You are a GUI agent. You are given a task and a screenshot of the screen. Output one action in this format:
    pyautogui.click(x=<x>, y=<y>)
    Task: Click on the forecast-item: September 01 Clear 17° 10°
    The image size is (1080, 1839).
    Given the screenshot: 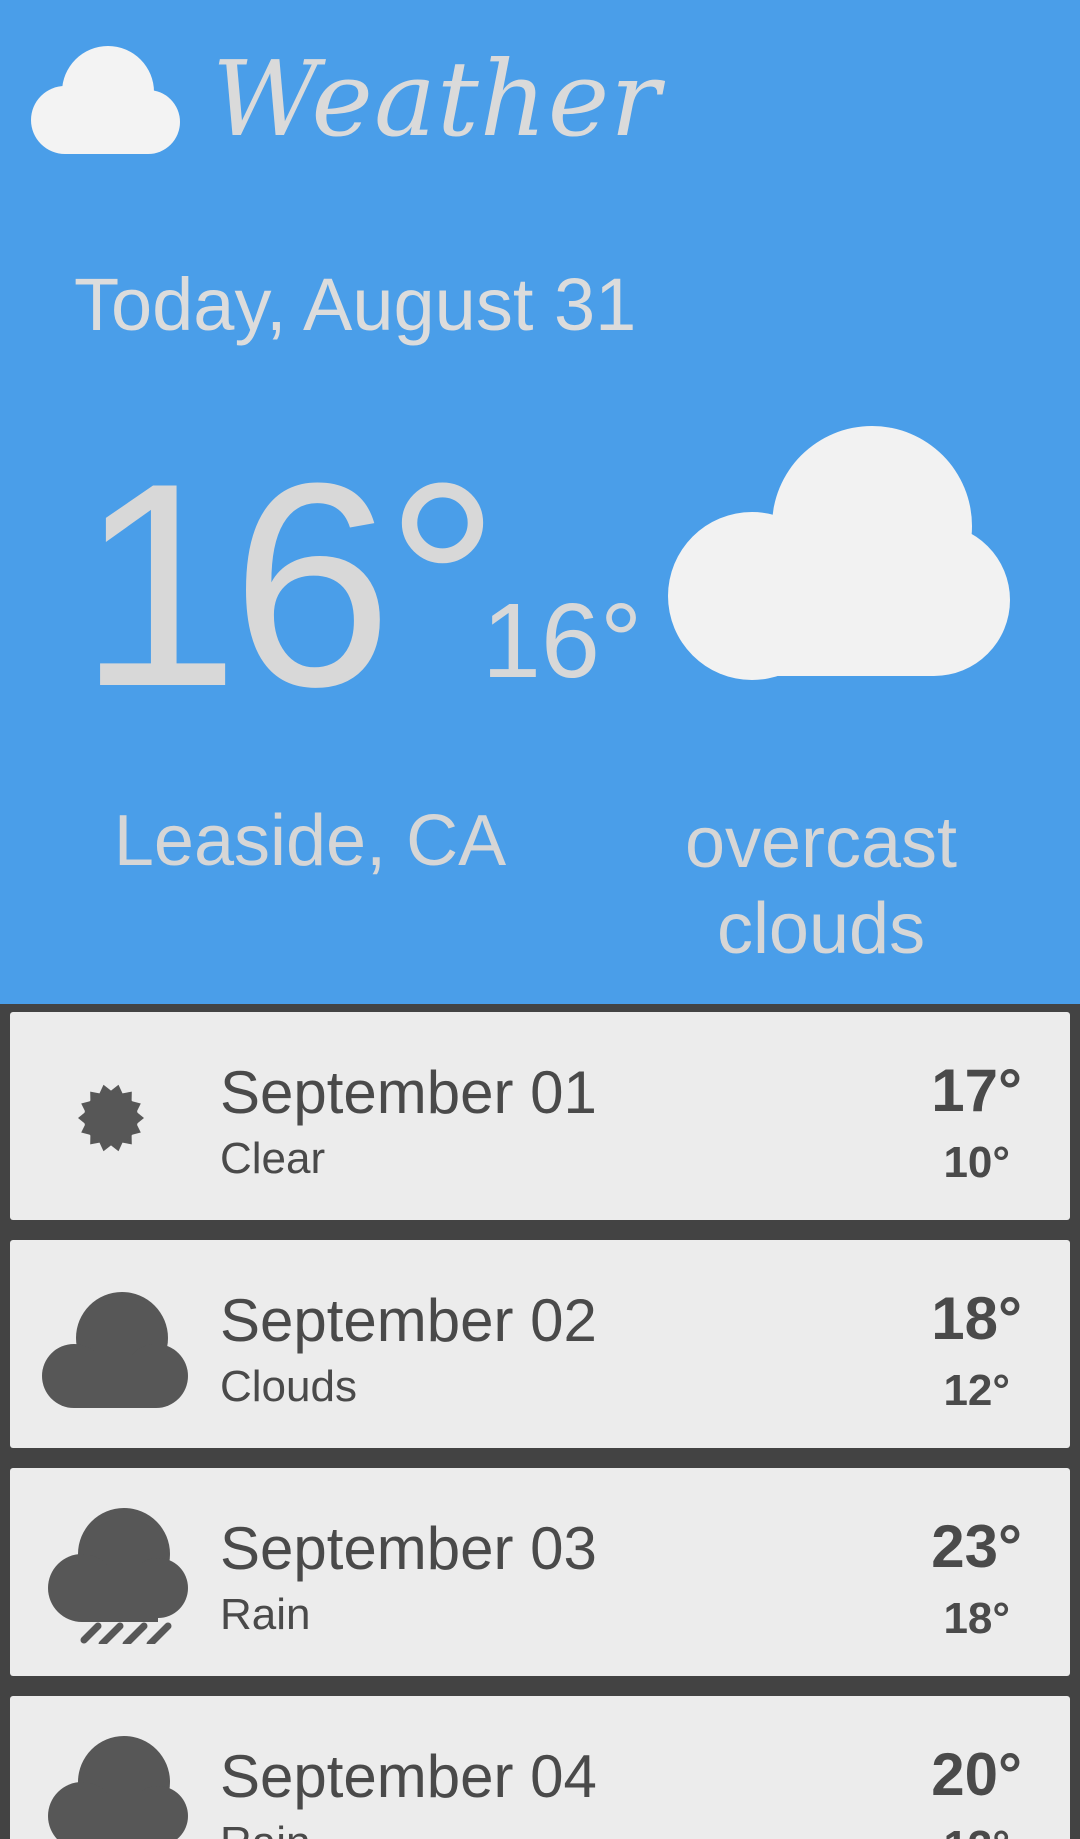 What is the action you would take?
    pyautogui.click(x=540, y=1116)
    